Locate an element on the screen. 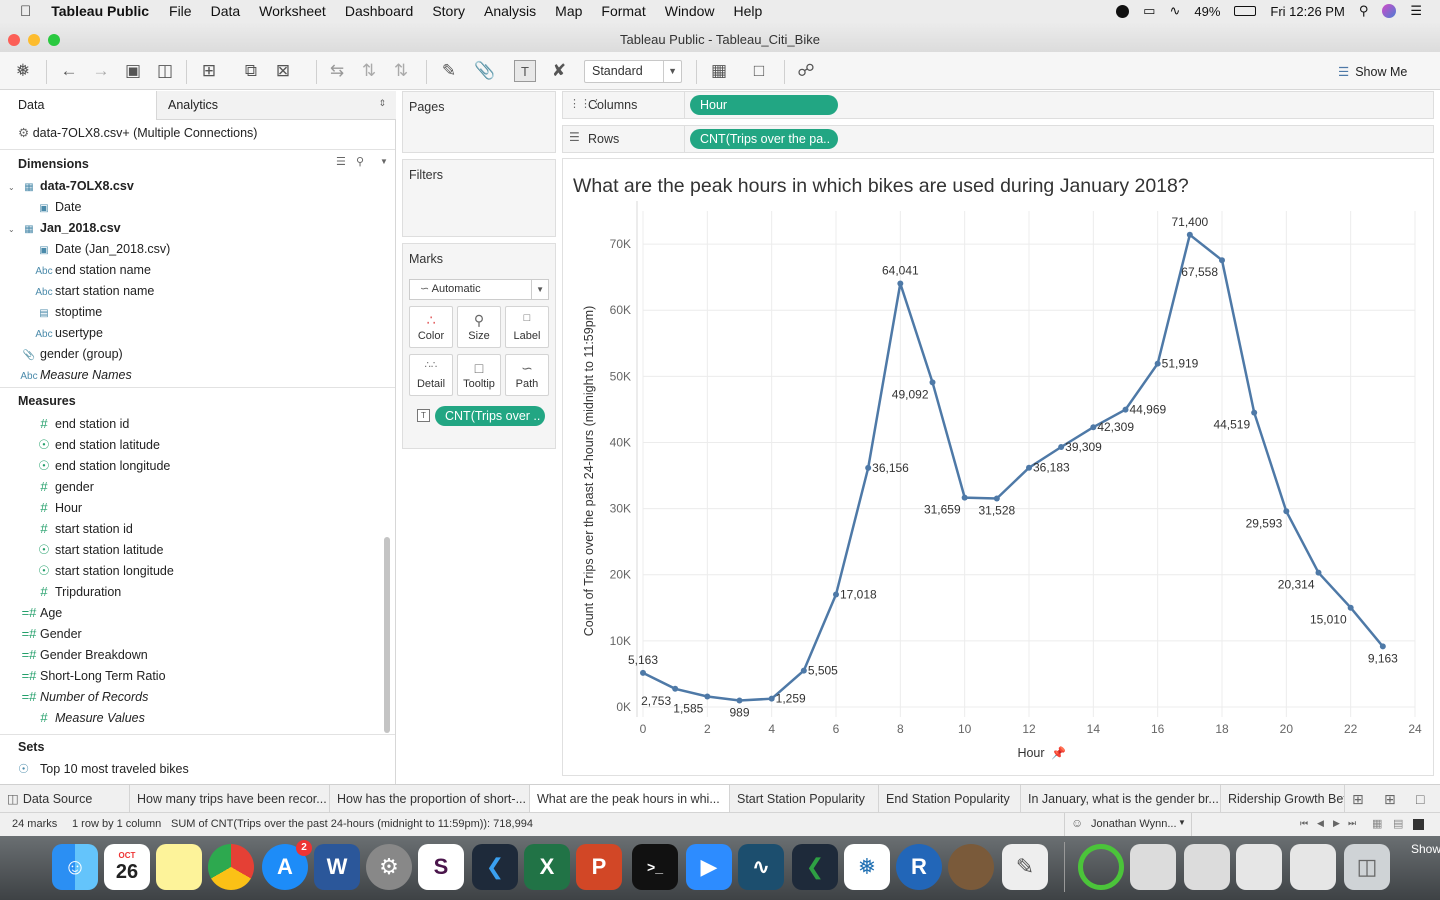 Image resolution: width=1440 pixels, height=900 pixels. app-menu: Tableau Public is located at coordinates (100, 11).